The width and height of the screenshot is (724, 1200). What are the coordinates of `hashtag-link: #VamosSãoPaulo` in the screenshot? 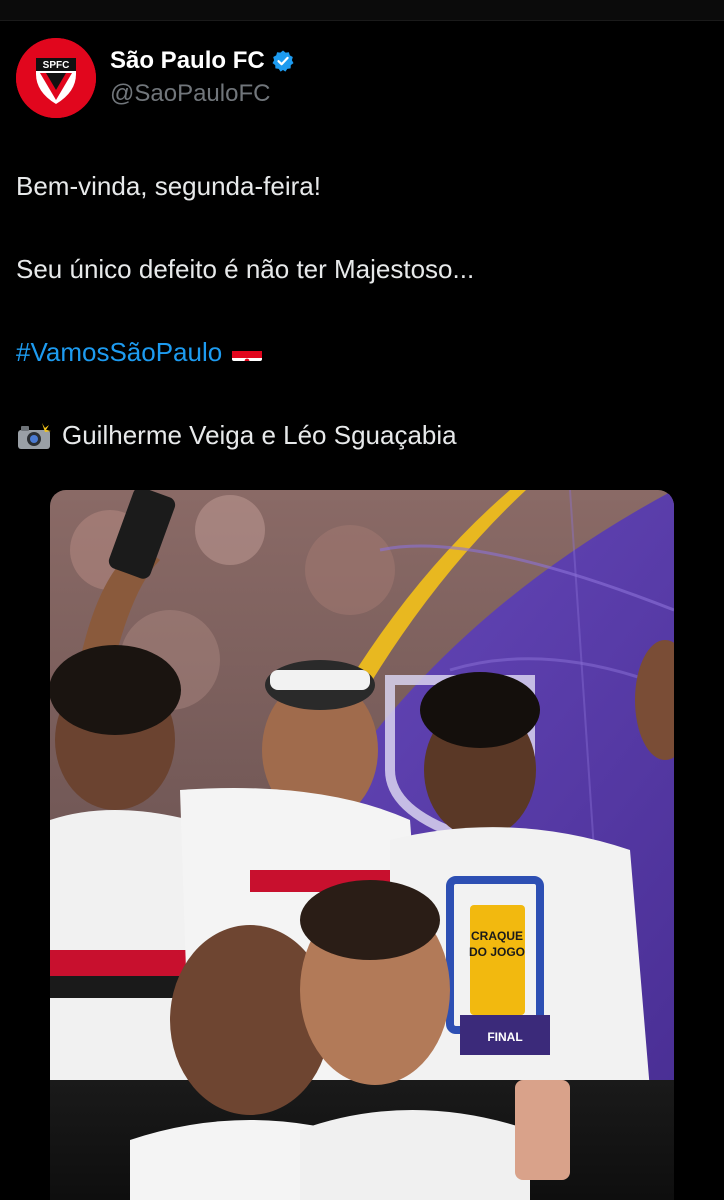 It's located at (119, 352).